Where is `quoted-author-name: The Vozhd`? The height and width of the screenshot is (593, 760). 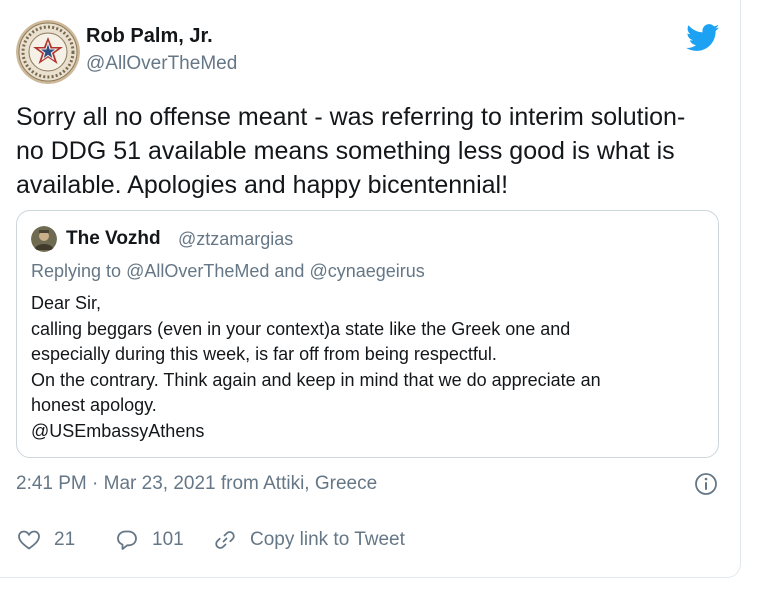 quoted-author-name: The Vozhd is located at coordinates (113, 239).